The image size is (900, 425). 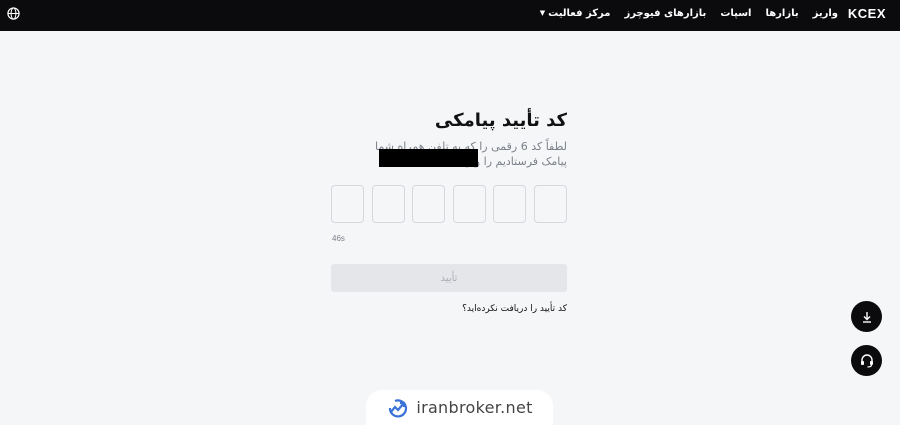 I want to click on watermark: iranbroker.net, so click(x=459, y=407).